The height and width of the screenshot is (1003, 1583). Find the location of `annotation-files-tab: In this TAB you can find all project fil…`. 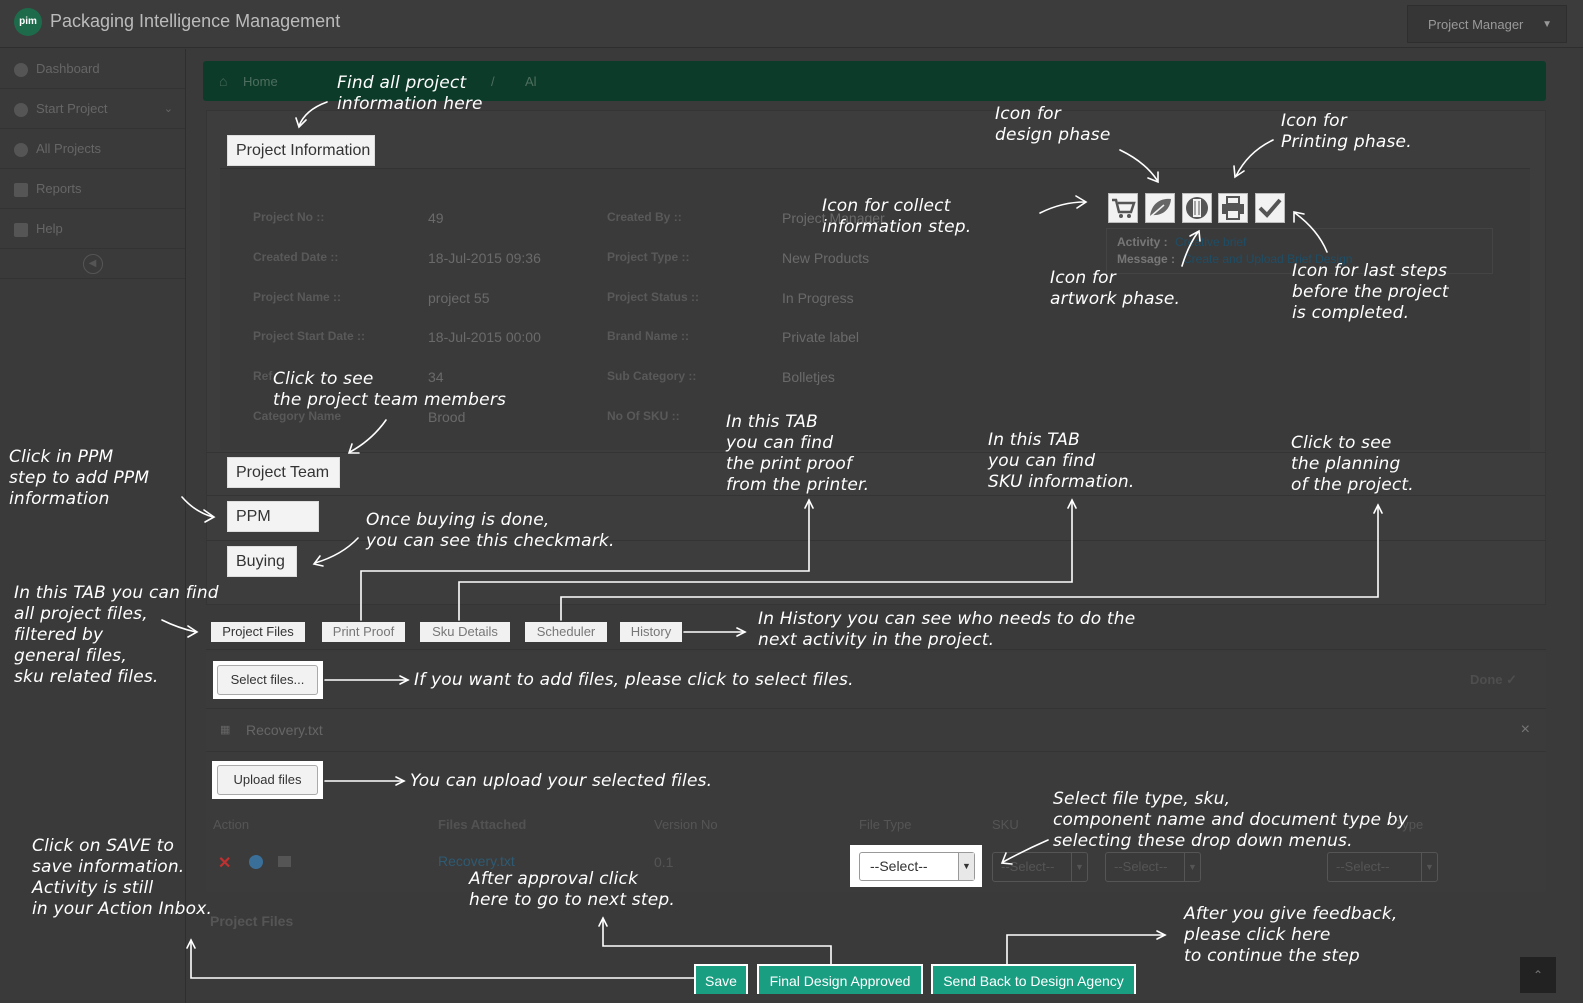

annotation-files-tab: In this TAB you can find all project fil… is located at coordinates (116, 635).